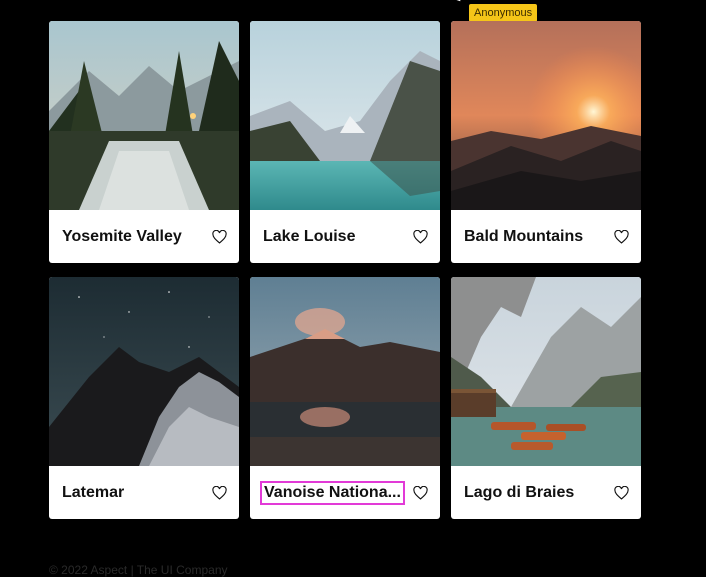 The image size is (706, 577). I want to click on destination-card: Lago di Braies, so click(546, 398).